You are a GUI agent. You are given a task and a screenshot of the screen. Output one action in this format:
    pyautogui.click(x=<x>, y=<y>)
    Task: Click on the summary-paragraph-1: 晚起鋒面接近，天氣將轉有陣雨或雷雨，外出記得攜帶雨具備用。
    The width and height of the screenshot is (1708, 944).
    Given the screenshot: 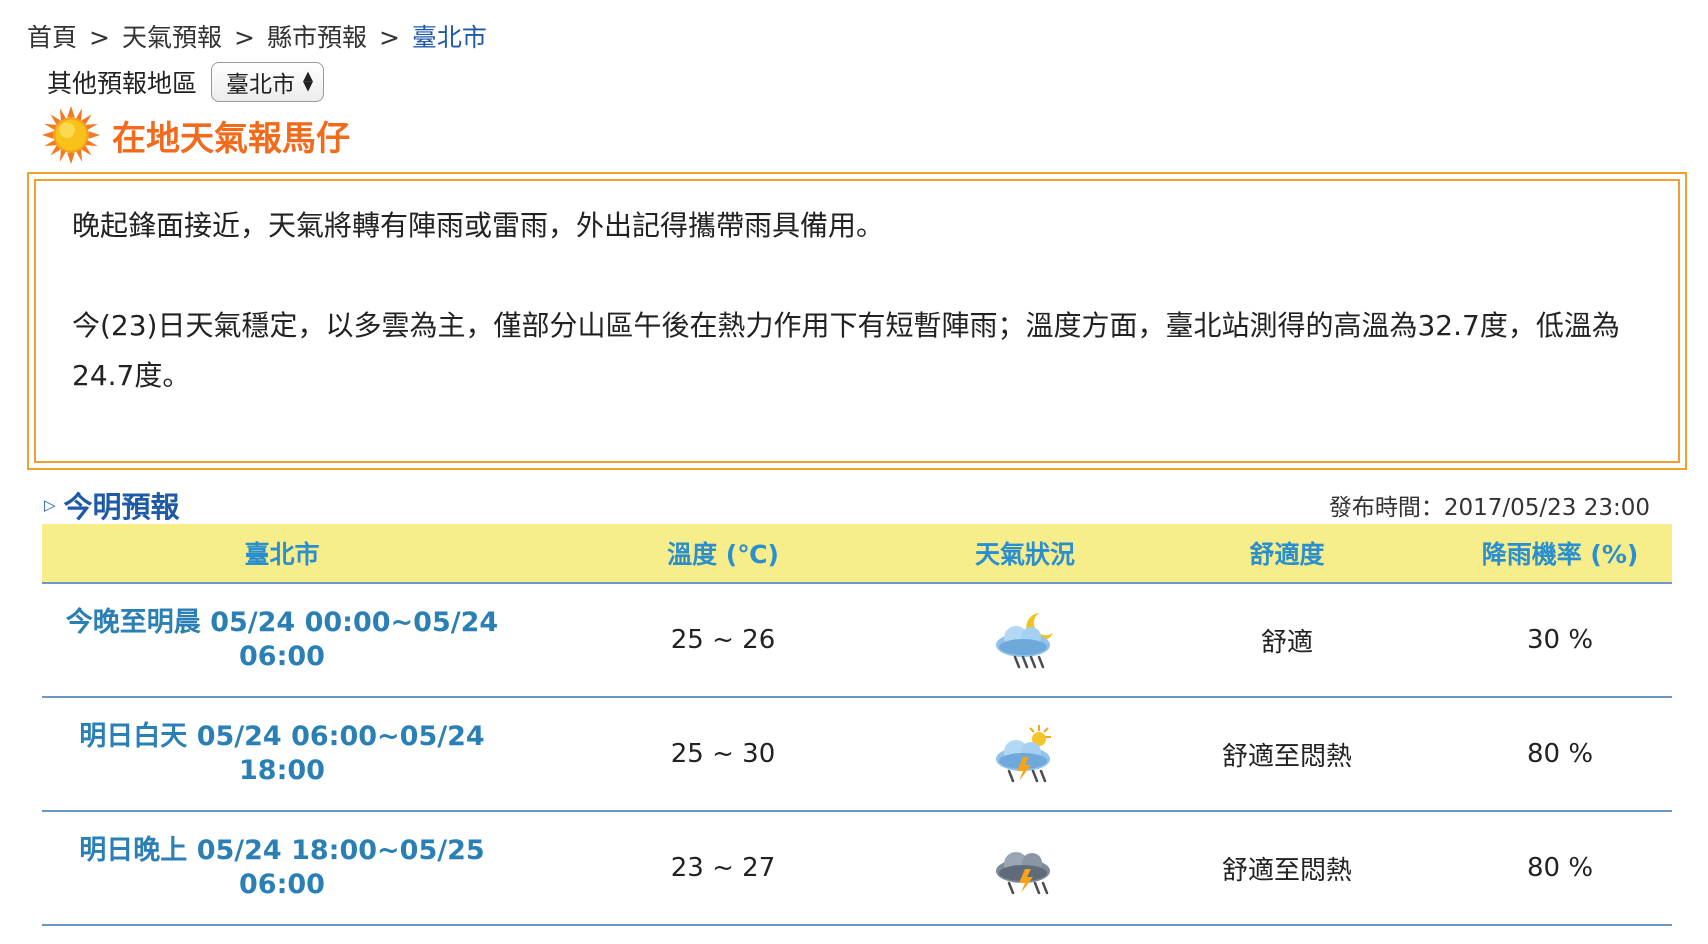 What is the action you would take?
    pyautogui.click(x=478, y=225)
    